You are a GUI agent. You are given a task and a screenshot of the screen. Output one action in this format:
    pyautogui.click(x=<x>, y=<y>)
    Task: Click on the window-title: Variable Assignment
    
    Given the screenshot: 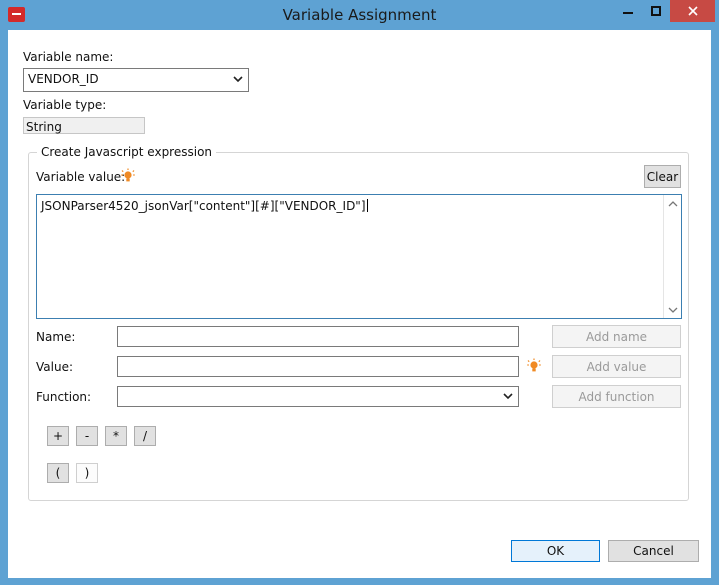 What is the action you would take?
    pyautogui.click(x=359, y=15)
    